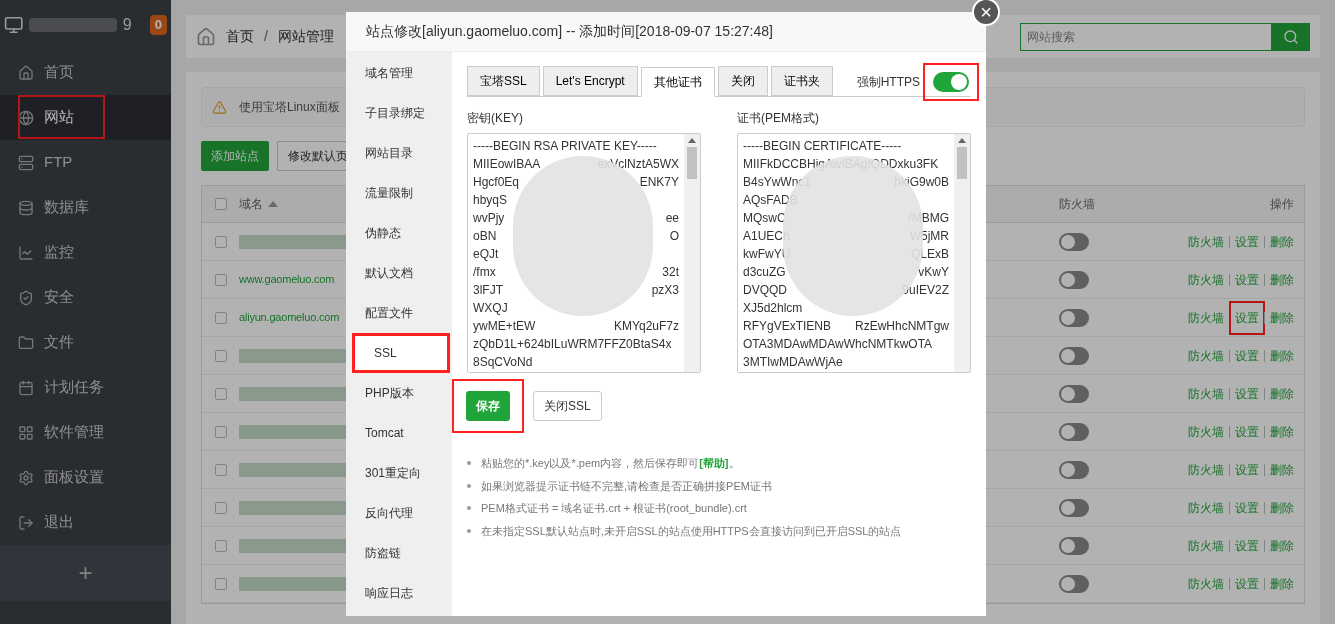 This screenshot has width=1335, height=624. I want to click on notification-badge: 0, so click(158, 25).